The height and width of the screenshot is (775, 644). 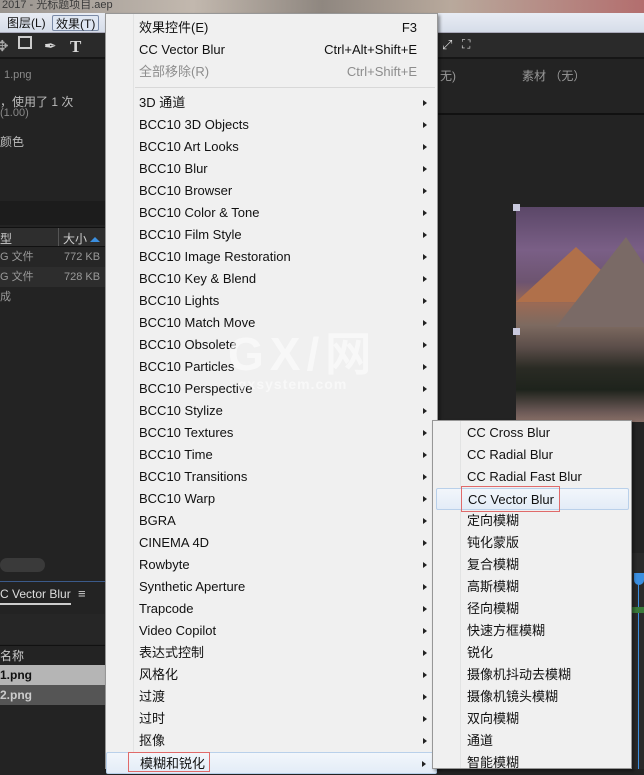 I want to click on menu-item-category: BCC10 Blur, so click(x=271, y=169).